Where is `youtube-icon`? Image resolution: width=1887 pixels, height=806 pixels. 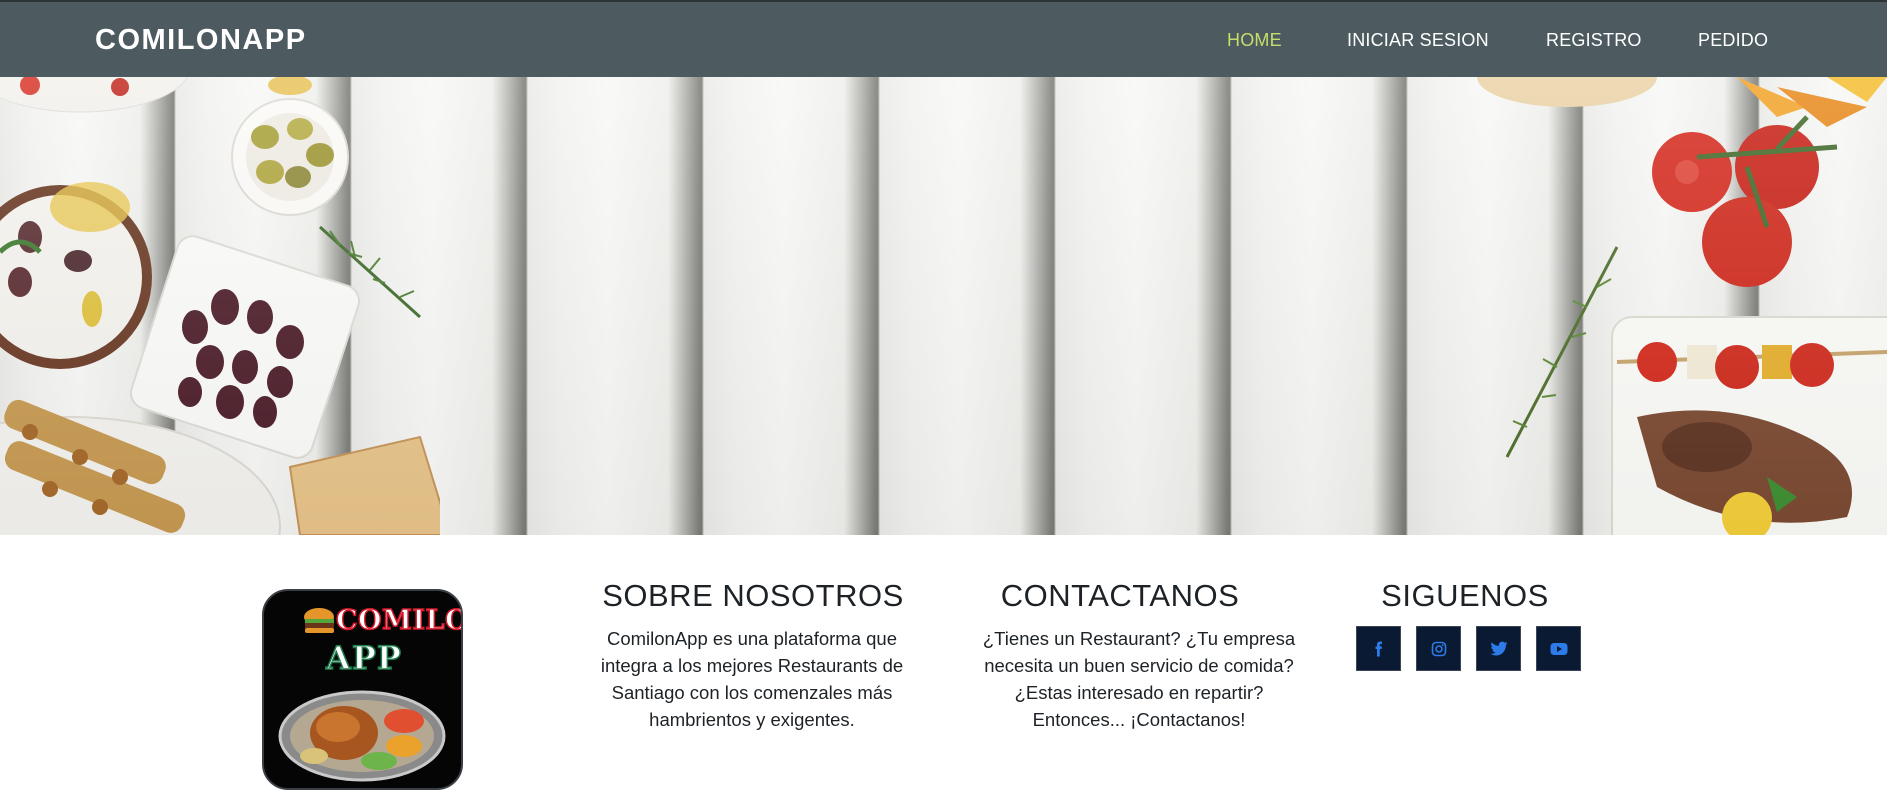
youtube-icon is located at coordinates (1558, 648).